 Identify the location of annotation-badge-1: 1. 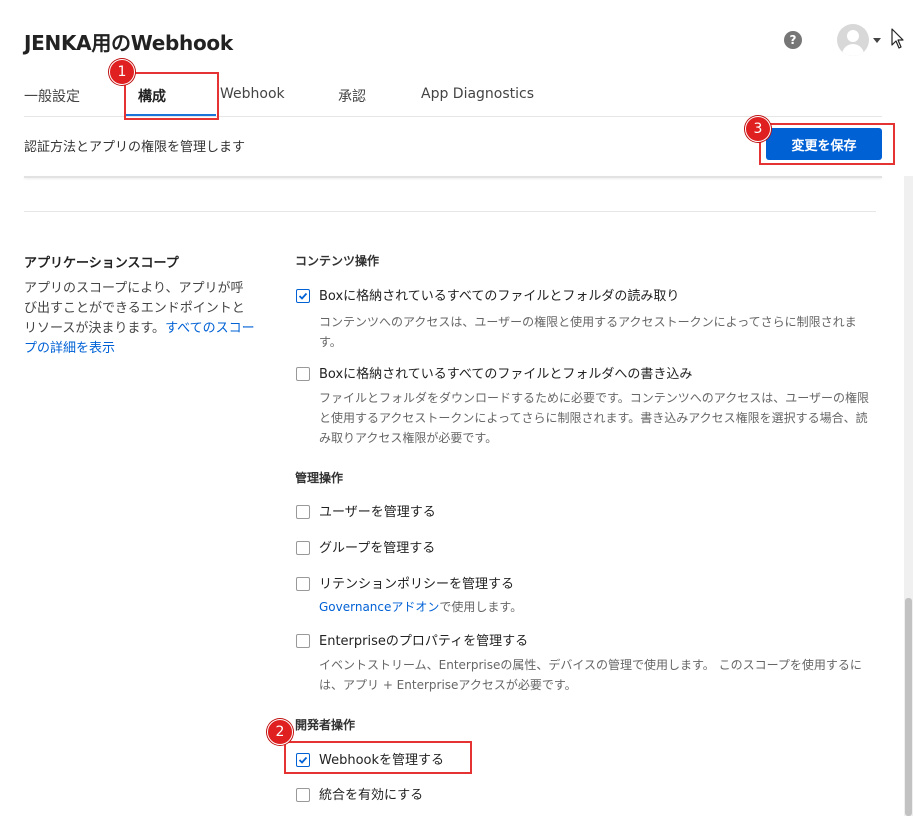
(122, 72).